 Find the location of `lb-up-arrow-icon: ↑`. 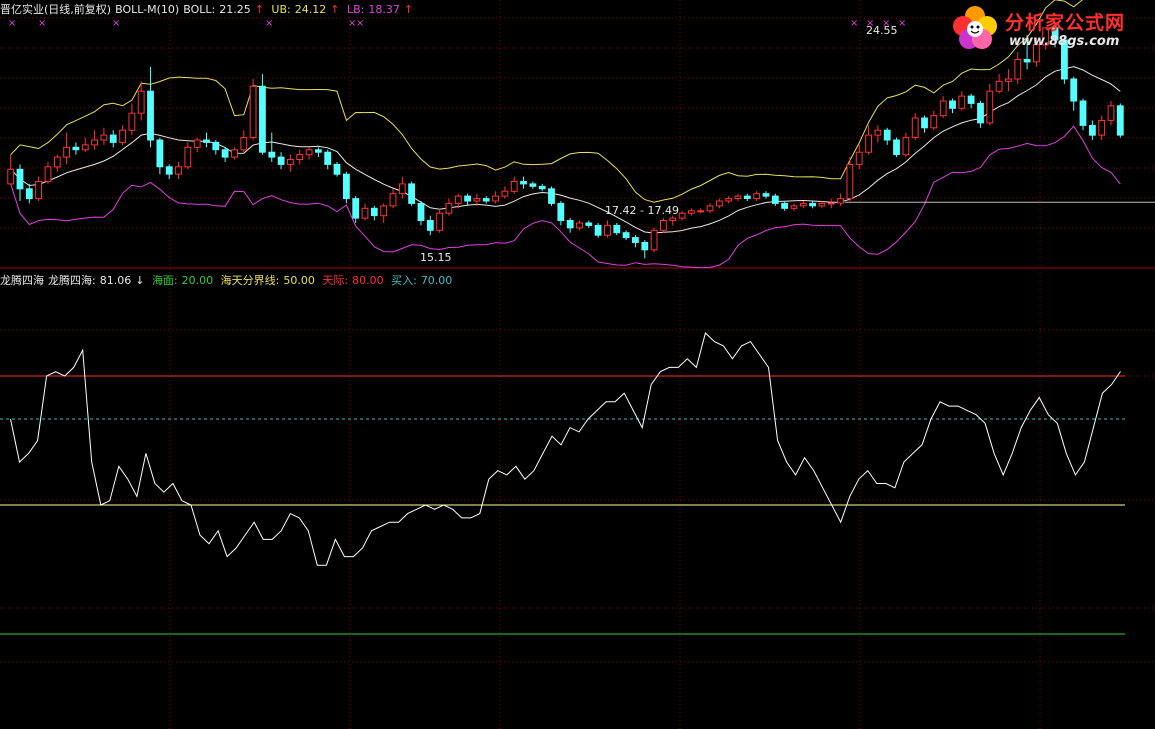

lb-up-arrow-icon: ↑ is located at coordinates (408, 9).